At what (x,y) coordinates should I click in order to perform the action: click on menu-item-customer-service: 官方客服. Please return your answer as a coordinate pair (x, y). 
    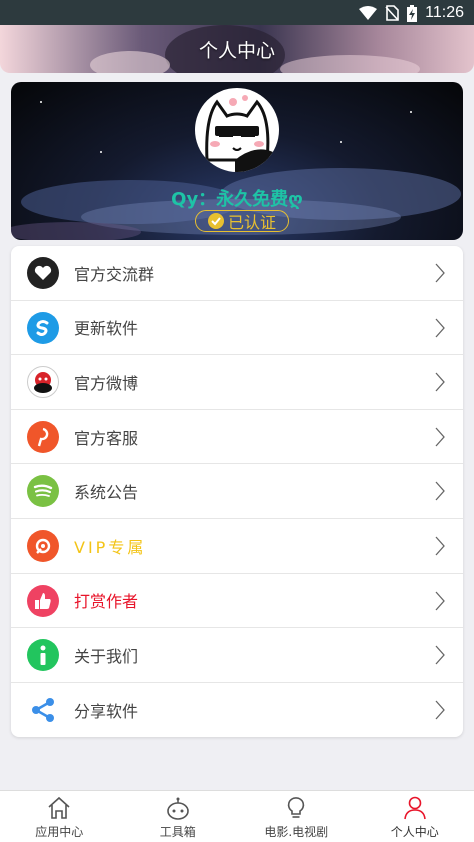
    Looking at the image, I should click on (237, 437).